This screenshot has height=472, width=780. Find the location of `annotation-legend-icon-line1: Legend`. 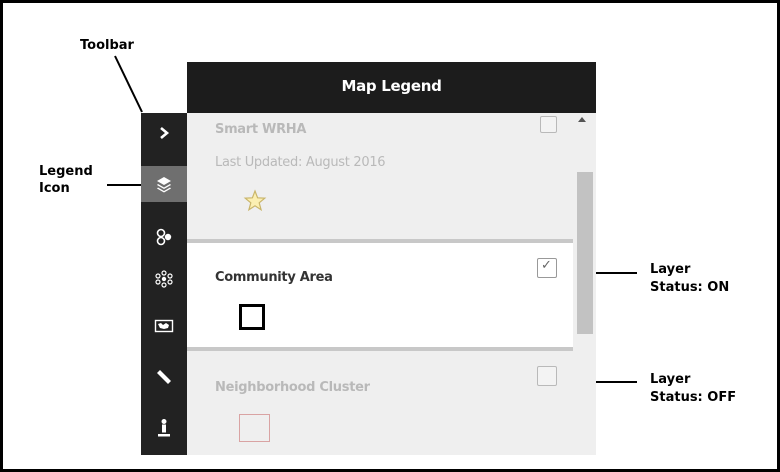

annotation-legend-icon-line1: Legend is located at coordinates (66, 171).